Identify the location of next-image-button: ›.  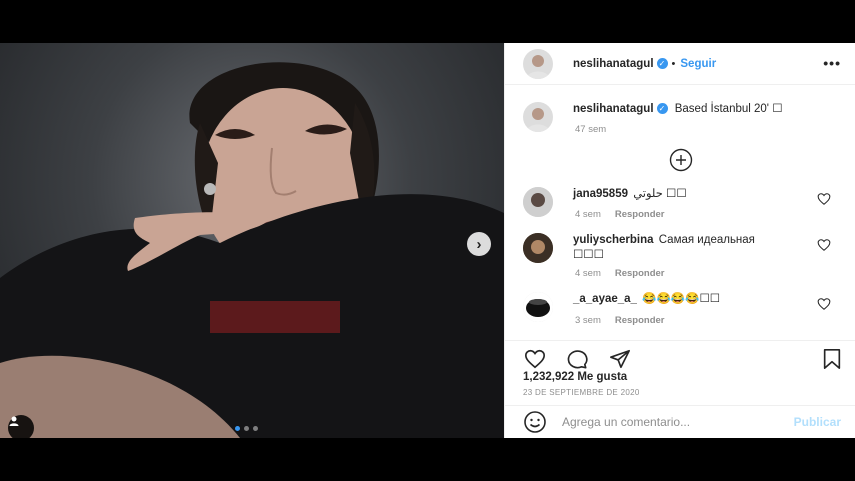
(479, 244).